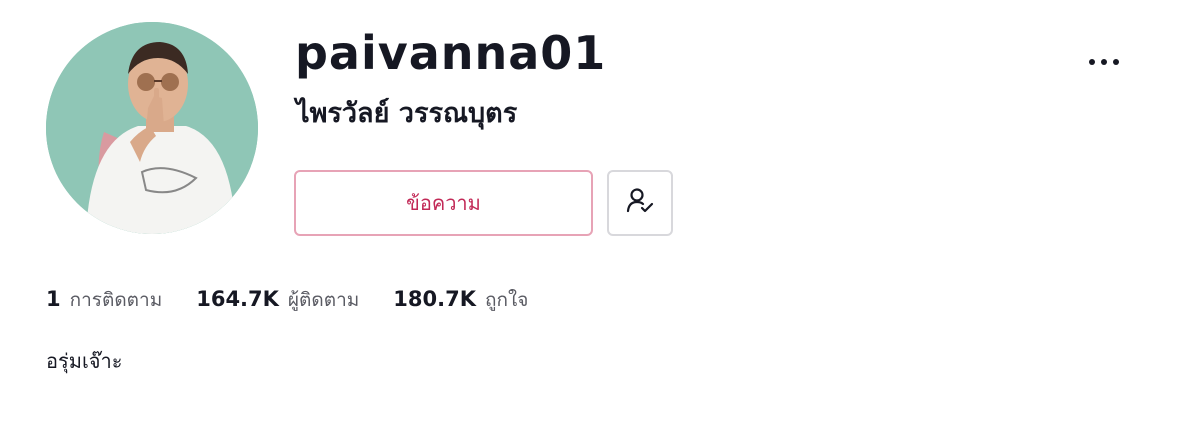 The image size is (1200, 425). What do you see at coordinates (53, 299) in the screenshot?
I see `following-count: 1` at bounding box center [53, 299].